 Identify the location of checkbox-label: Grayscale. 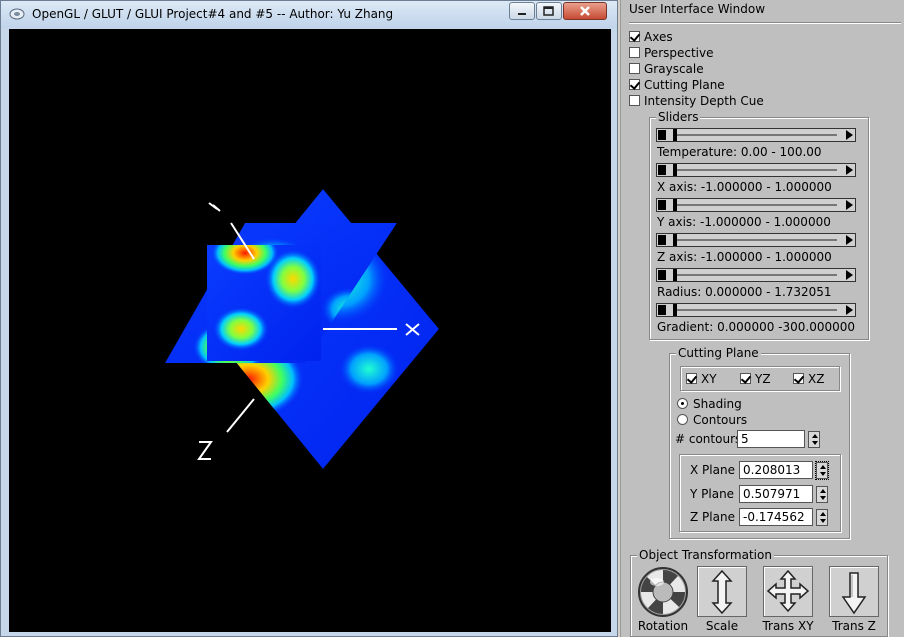
(674, 69).